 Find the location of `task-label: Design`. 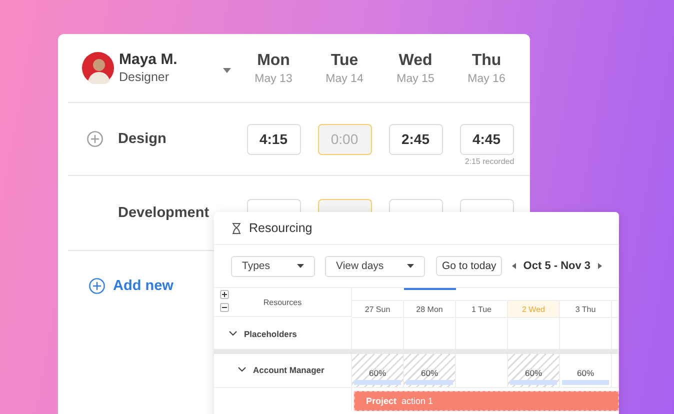

task-label: Design is located at coordinates (142, 139).